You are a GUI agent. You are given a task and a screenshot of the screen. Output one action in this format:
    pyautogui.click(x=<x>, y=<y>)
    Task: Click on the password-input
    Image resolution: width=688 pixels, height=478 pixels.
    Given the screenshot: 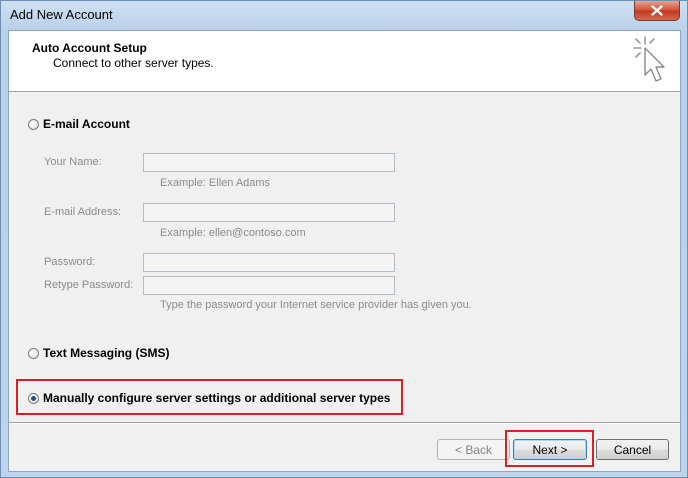 What is the action you would take?
    pyautogui.click(x=269, y=262)
    